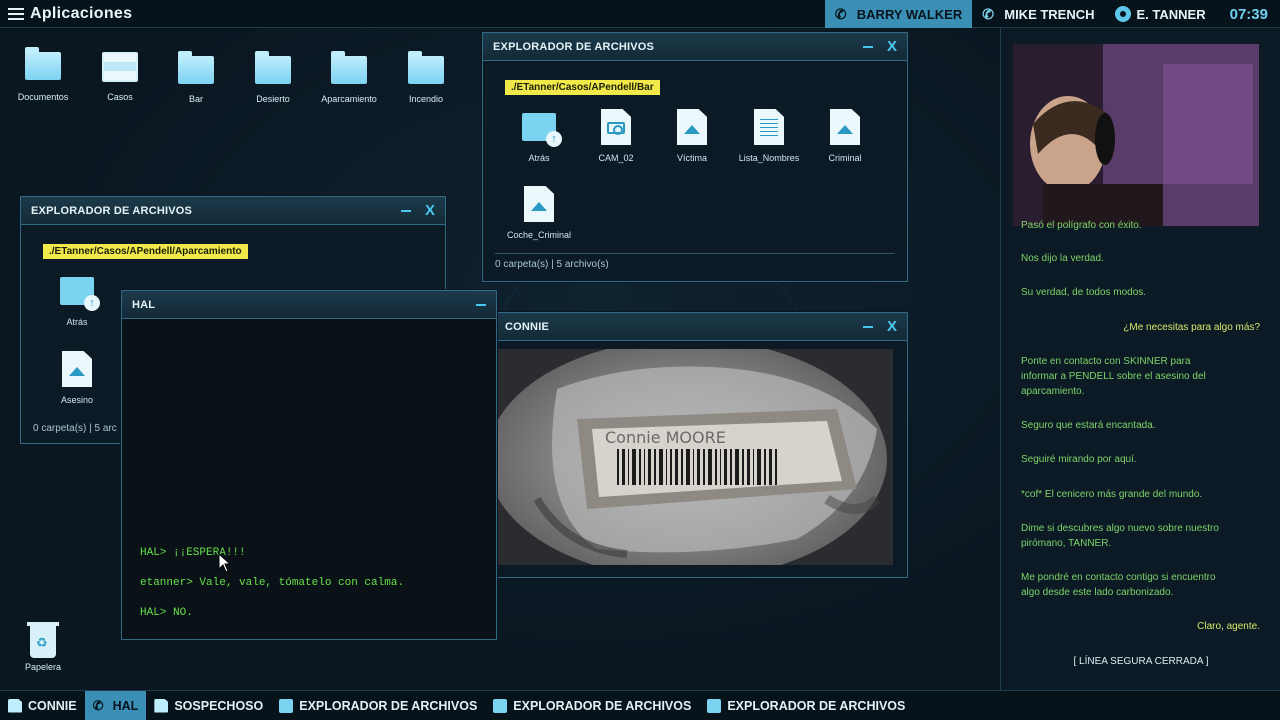  I want to click on desktop-icon-bar: Bar, so click(196, 77).